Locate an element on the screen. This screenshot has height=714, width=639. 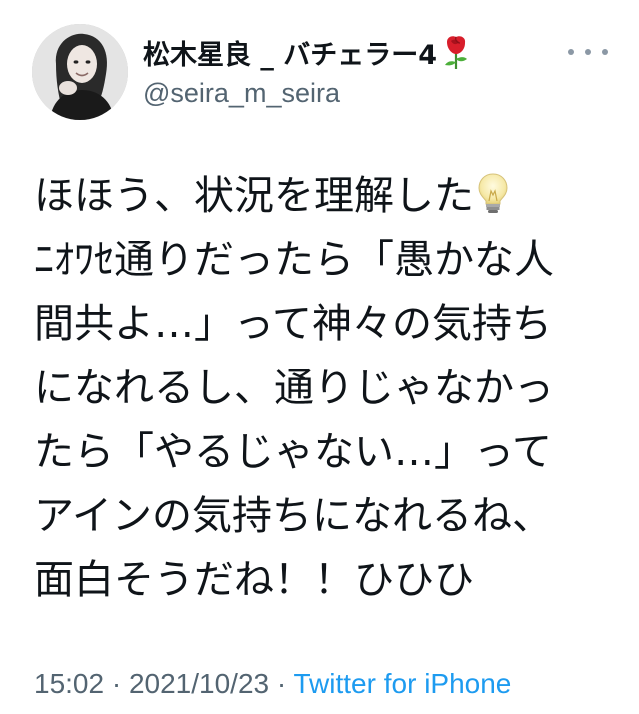
tweet-meta: 15:02 · 2021/10/23 · Twitter for iPhone is located at coordinates (272, 684).